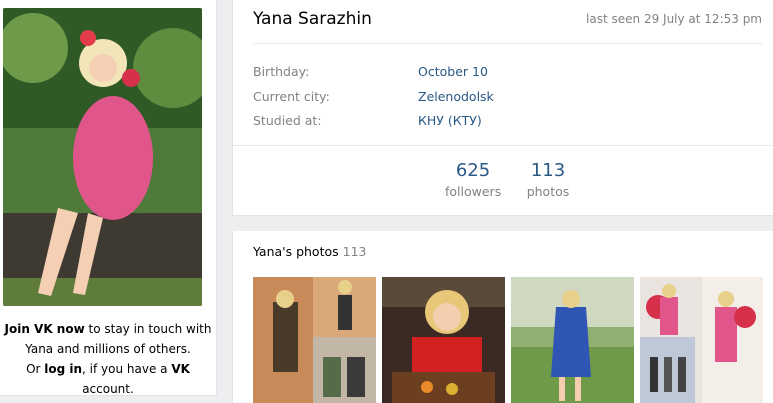 The width and height of the screenshot is (773, 403). What do you see at coordinates (473, 170) in the screenshot?
I see `followers-count: 625` at bounding box center [473, 170].